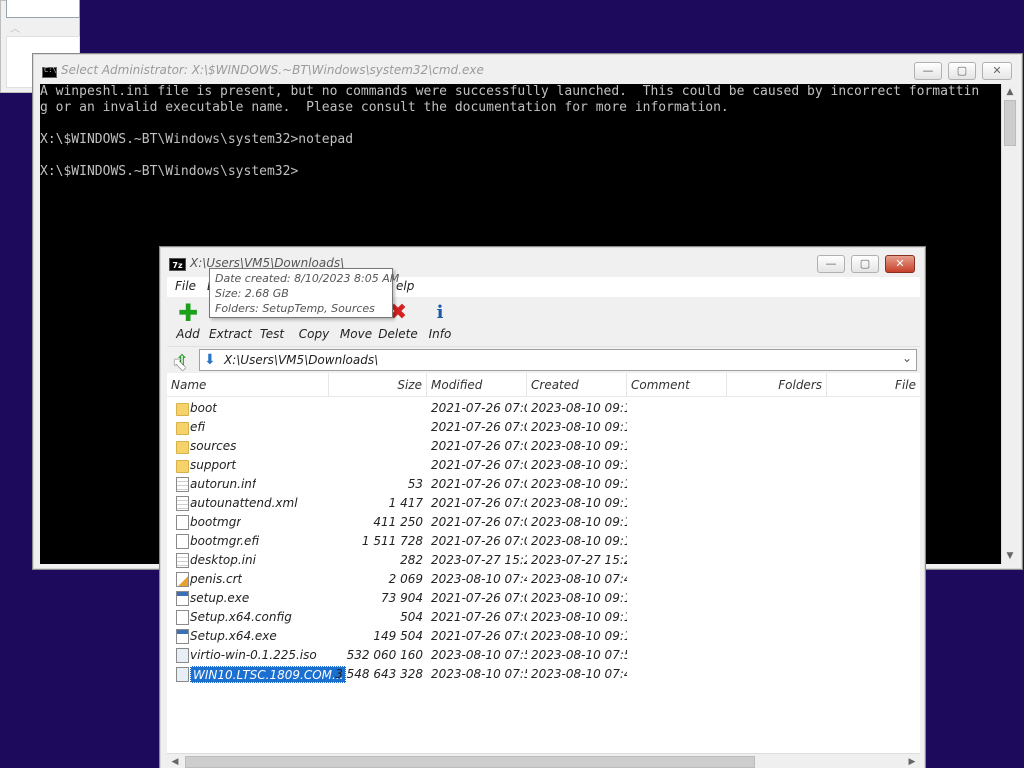 The height and width of the screenshot is (768, 1024). Describe the element at coordinates (907, 358) in the screenshot. I see `chevron-down-icon: ⌄` at that location.